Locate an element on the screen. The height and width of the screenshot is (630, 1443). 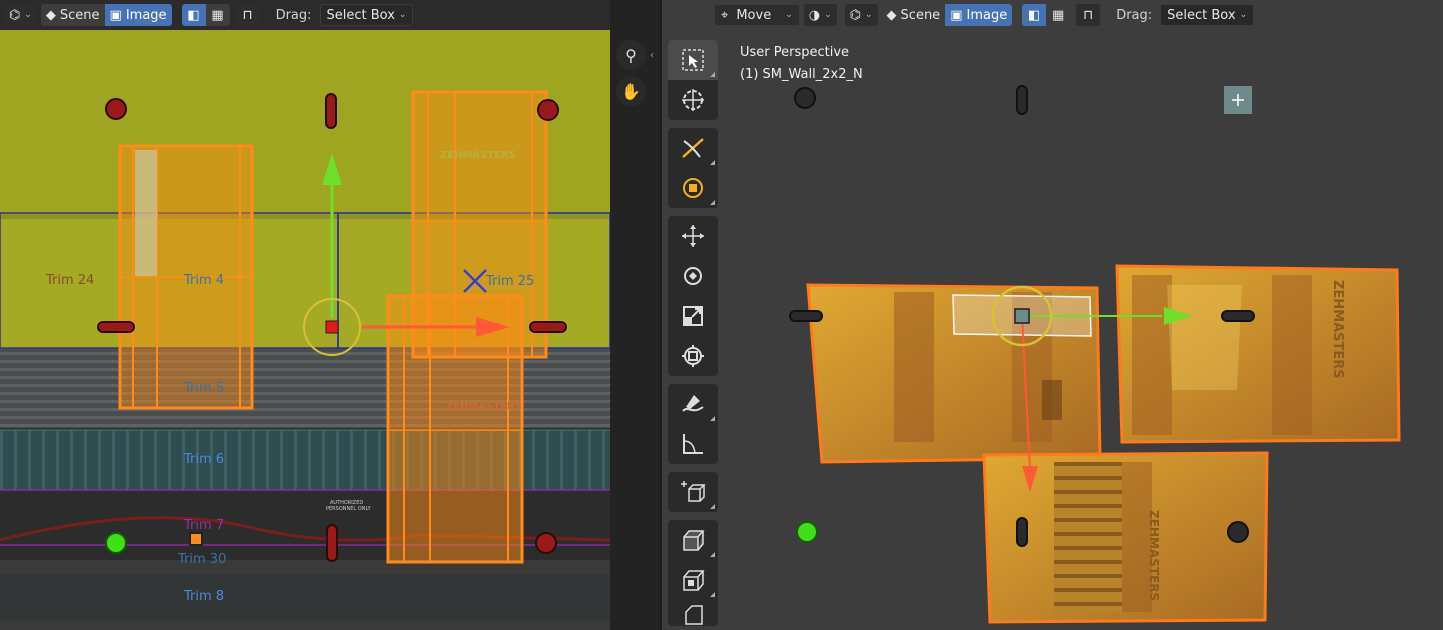
move-tool is located at coordinates (693, 236).